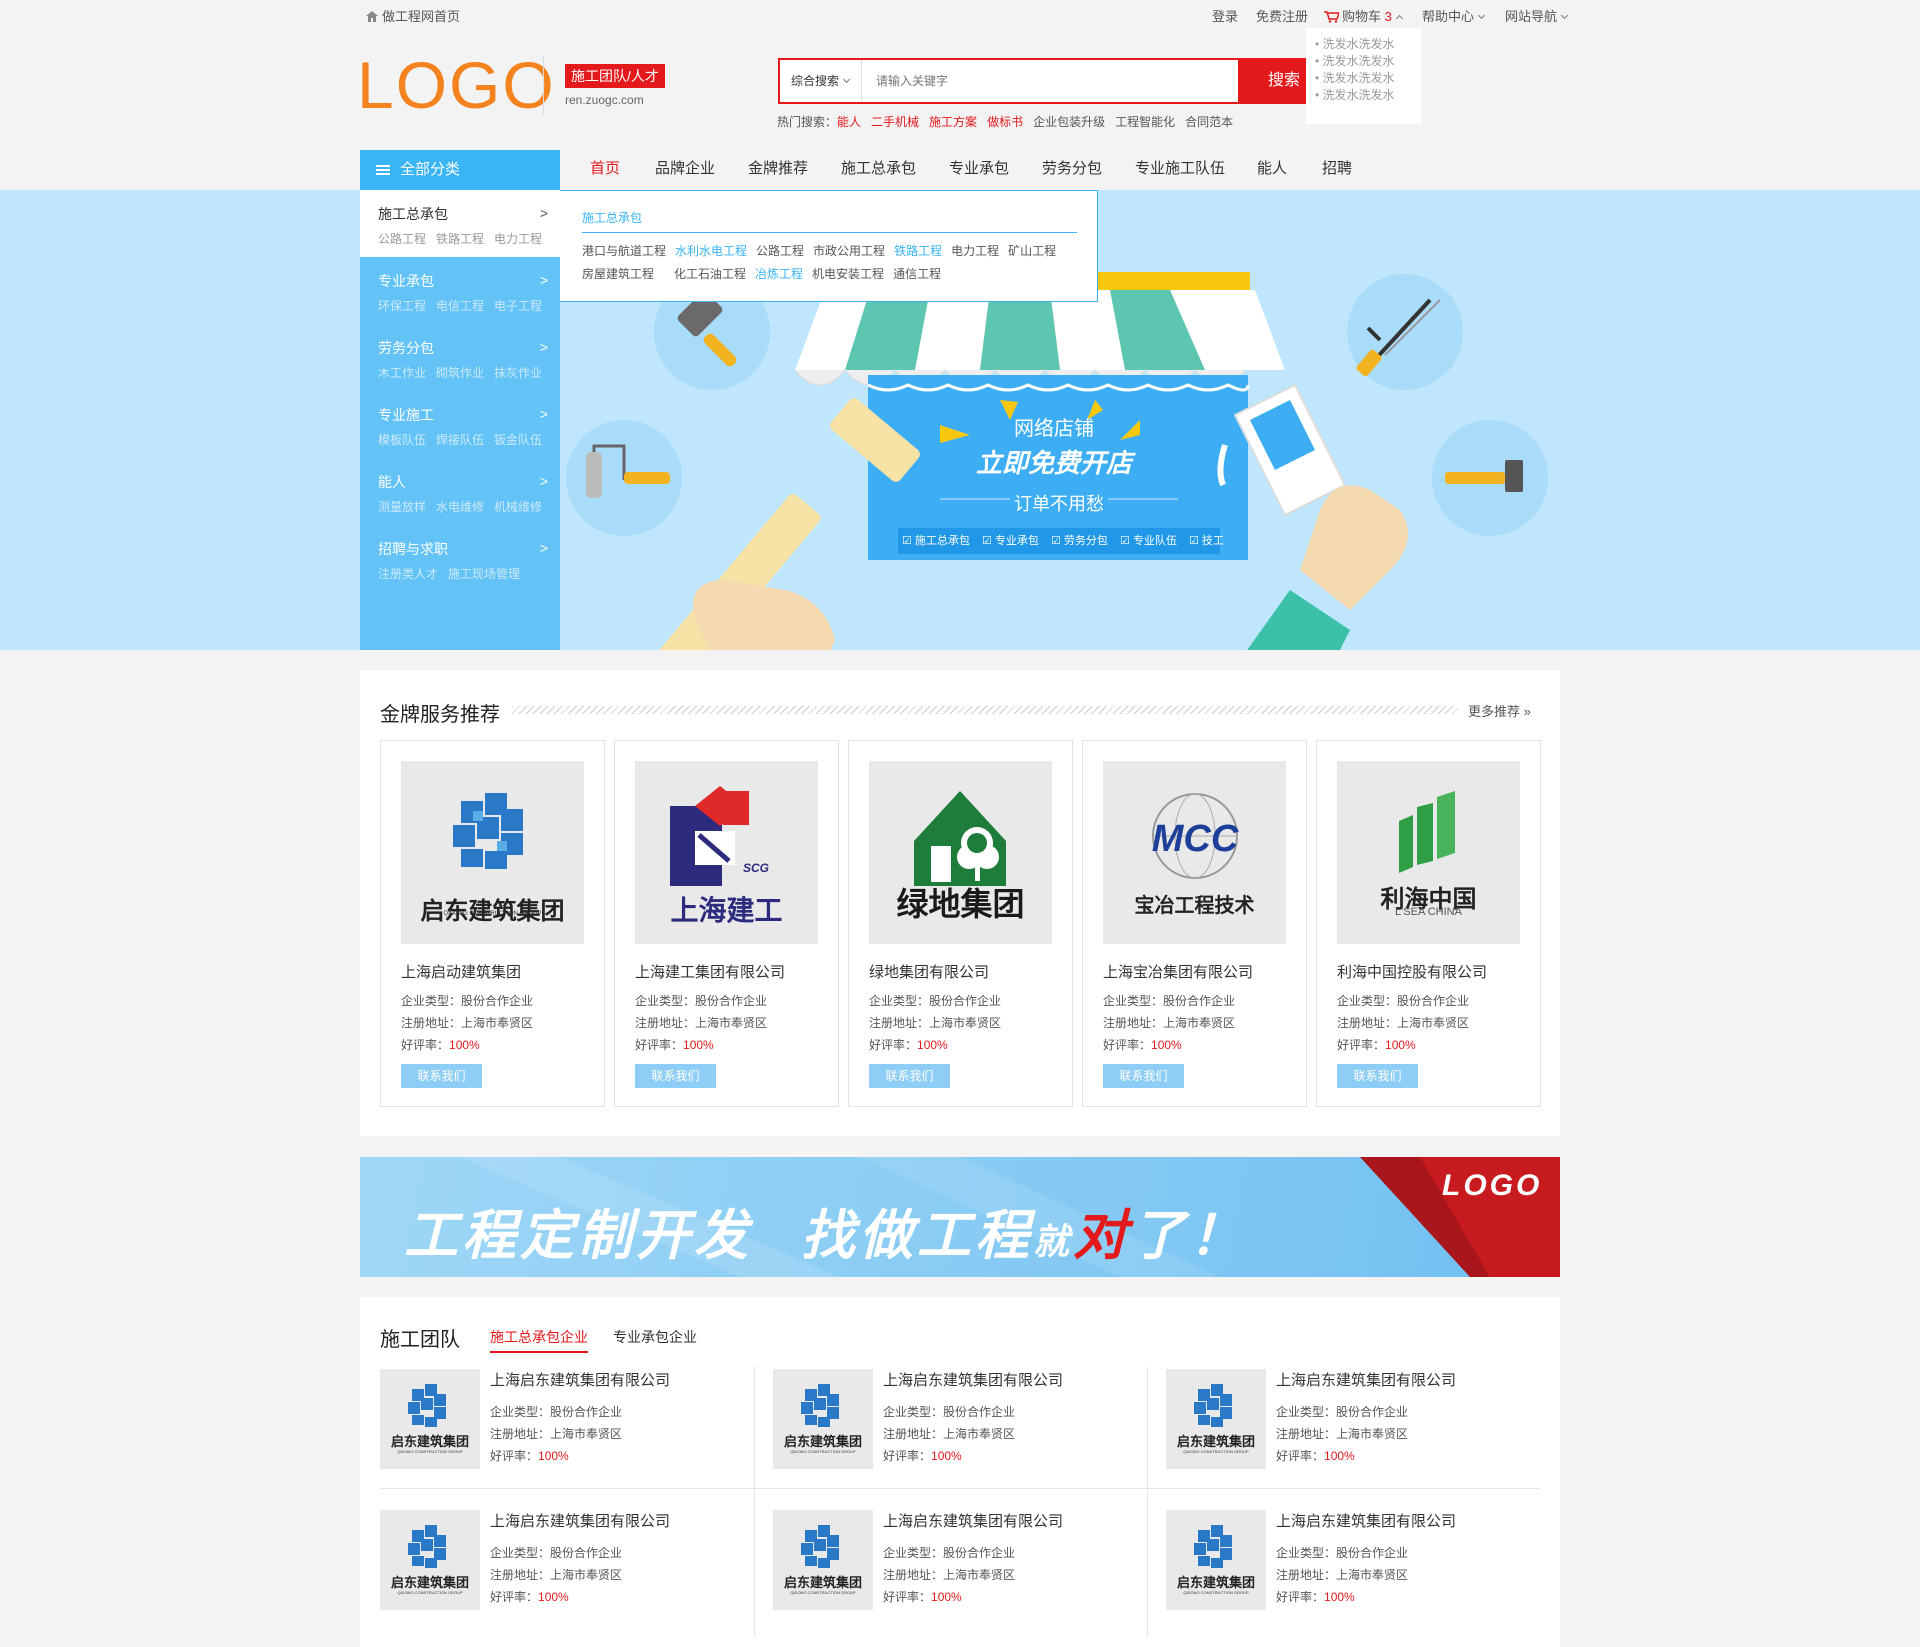 This screenshot has height=1647, width=1920. What do you see at coordinates (778, 169) in the screenshot?
I see `nav-gold: 金牌推荐` at bounding box center [778, 169].